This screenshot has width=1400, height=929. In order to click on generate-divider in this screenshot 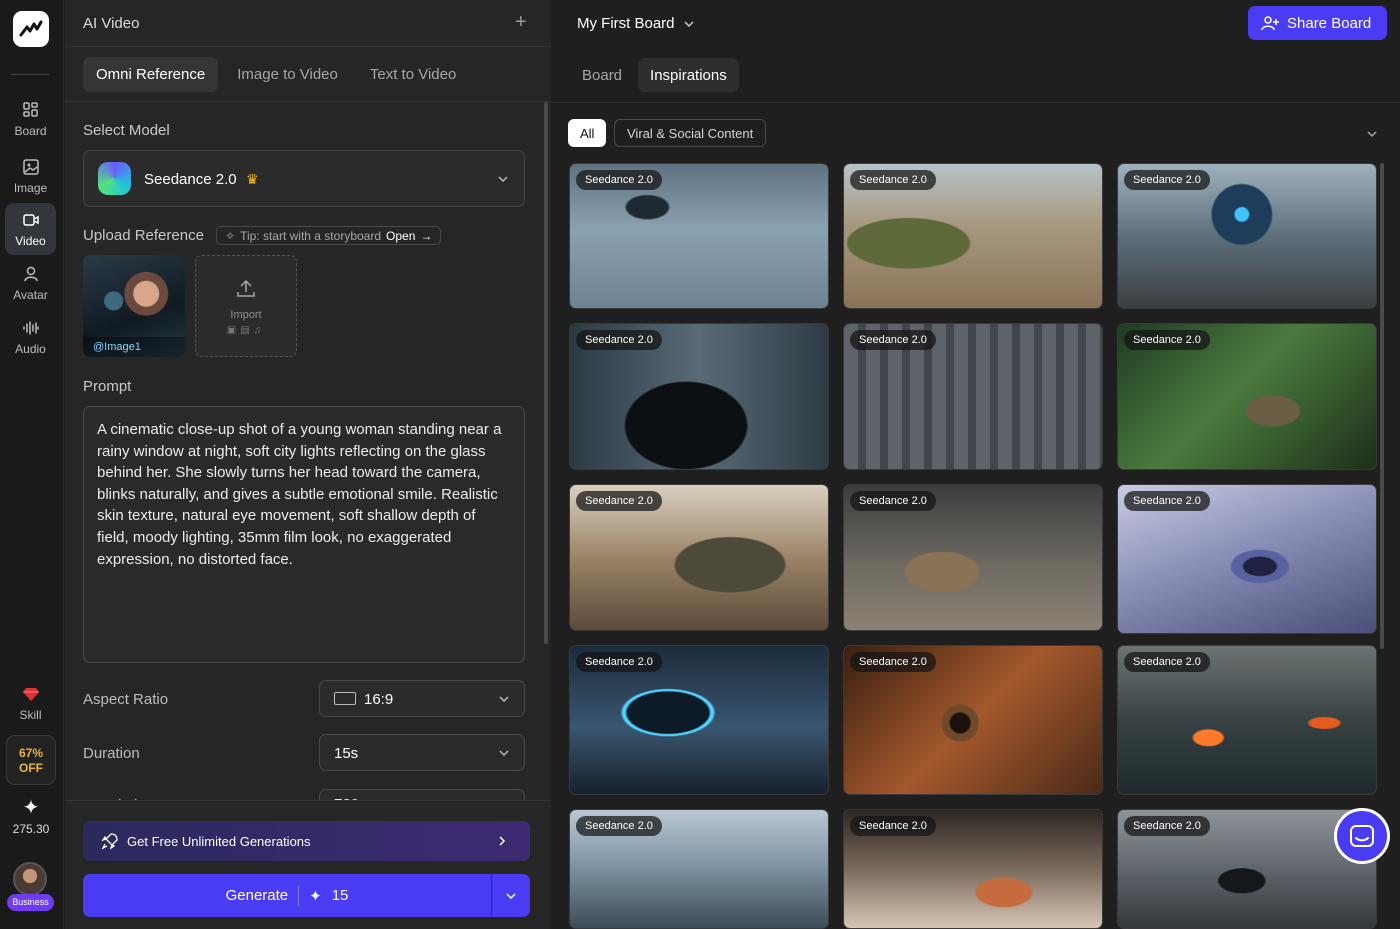, I will do `click(299, 895)`.